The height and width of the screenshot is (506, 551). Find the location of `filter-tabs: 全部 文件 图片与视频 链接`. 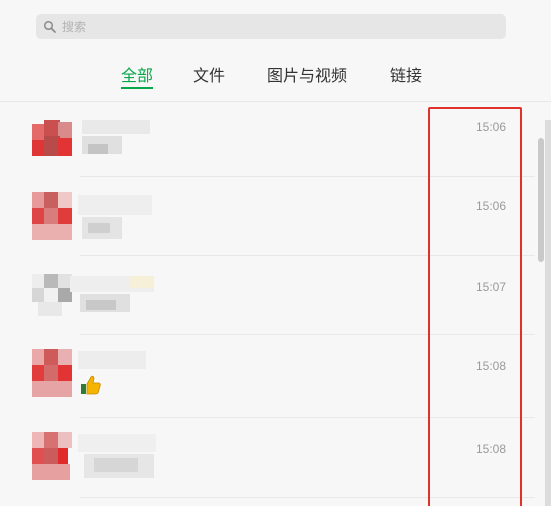

filter-tabs: 全部 文件 图片与视频 链接 is located at coordinates (275, 78).